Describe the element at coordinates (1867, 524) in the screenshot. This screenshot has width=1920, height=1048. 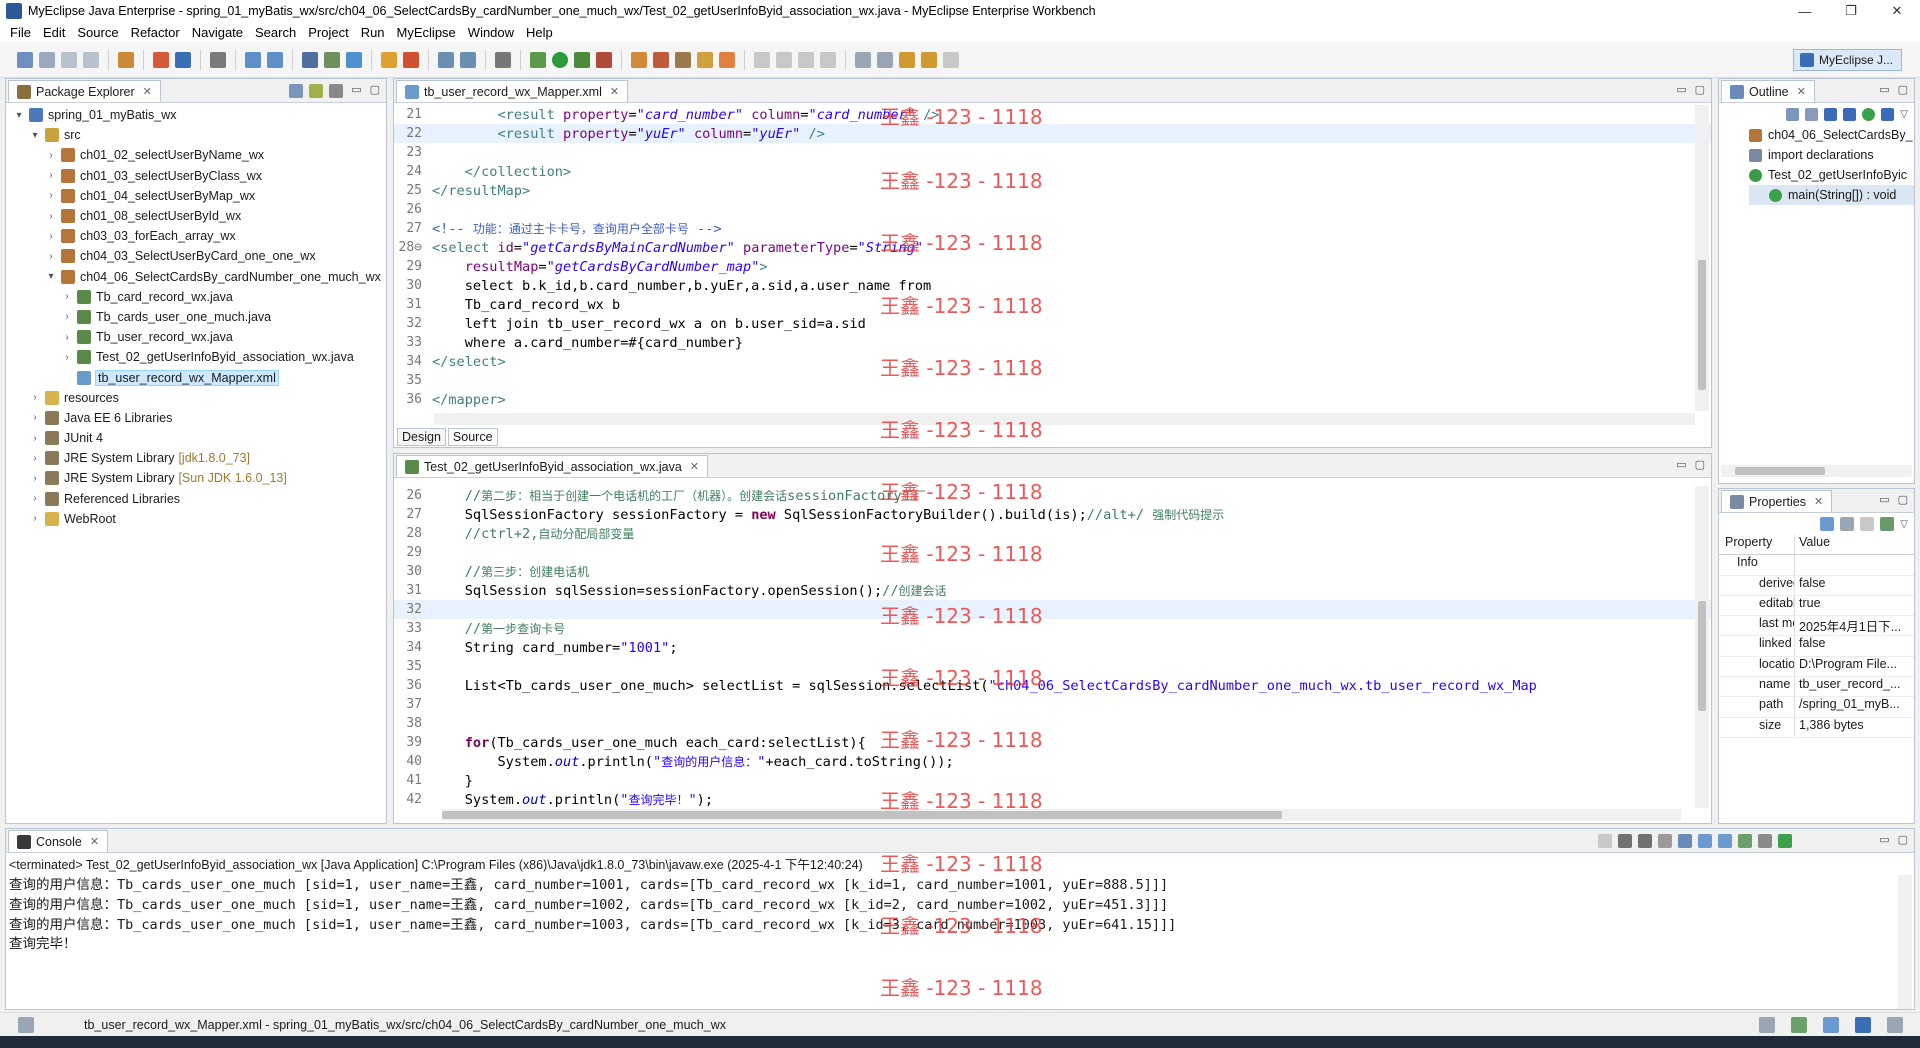
I see `restore-default-icon` at that location.